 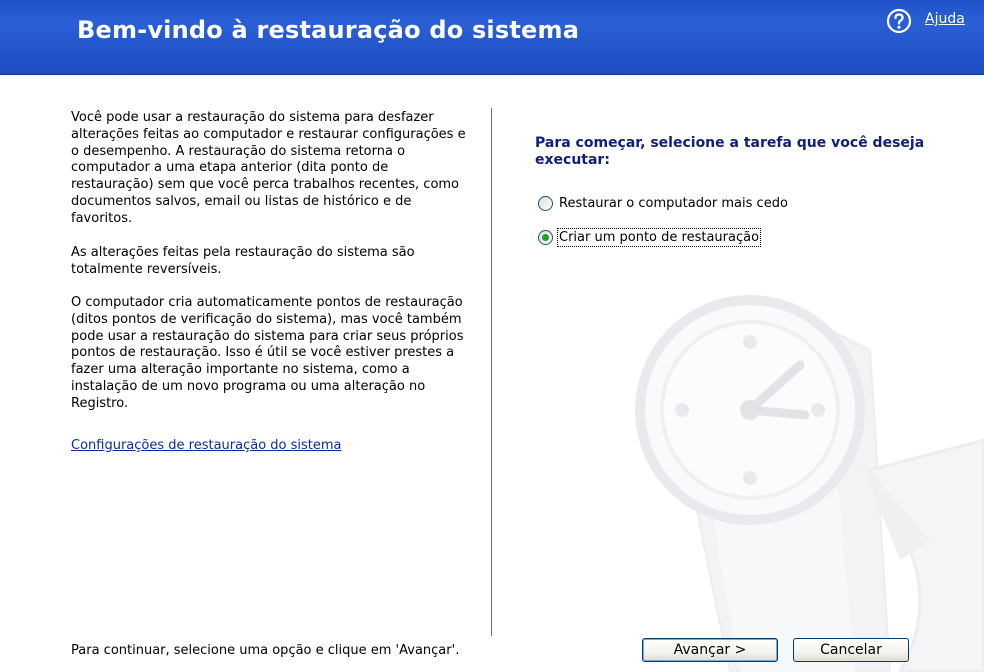 I want to click on wizard-header: Bem-vindo à restauração do sistema Ajuda, so click(x=492, y=37).